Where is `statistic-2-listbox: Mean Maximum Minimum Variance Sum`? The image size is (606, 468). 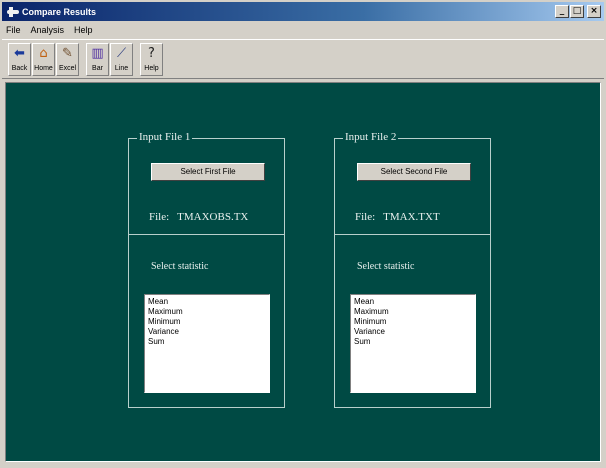
statistic-2-listbox: Mean Maximum Minimum Variance Sum is located at coordinates (413, 343).